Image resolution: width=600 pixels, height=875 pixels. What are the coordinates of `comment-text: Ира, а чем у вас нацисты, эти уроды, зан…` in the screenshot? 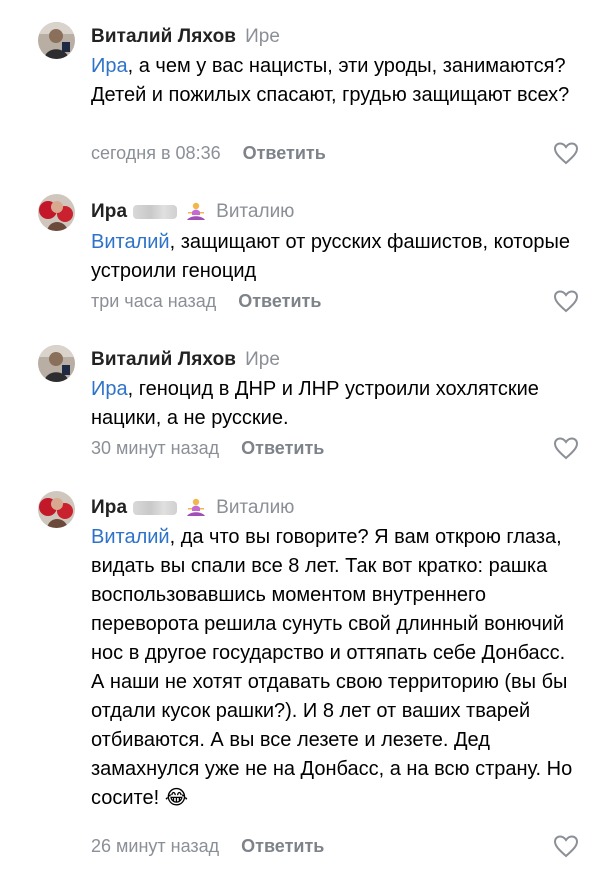 It's located at (336, 81).